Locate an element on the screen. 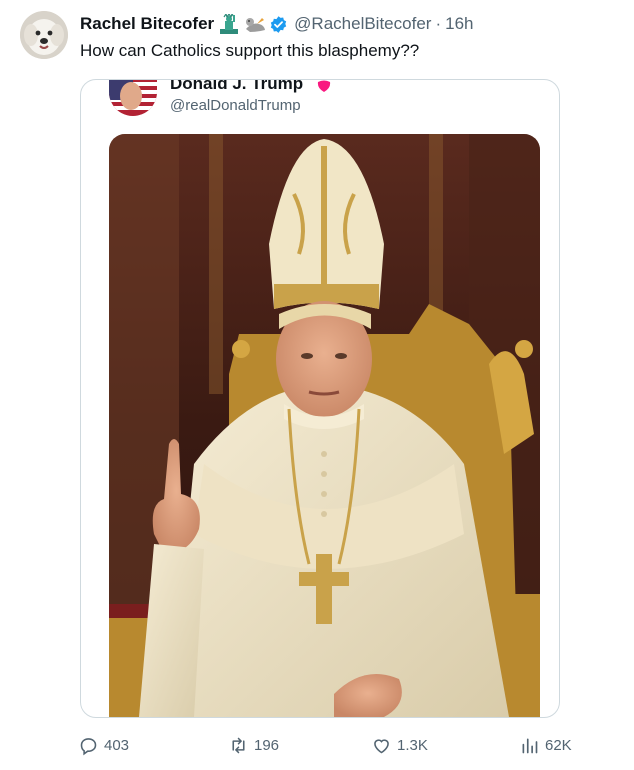  verified-badge-icon is located at coordinates (278, 24).